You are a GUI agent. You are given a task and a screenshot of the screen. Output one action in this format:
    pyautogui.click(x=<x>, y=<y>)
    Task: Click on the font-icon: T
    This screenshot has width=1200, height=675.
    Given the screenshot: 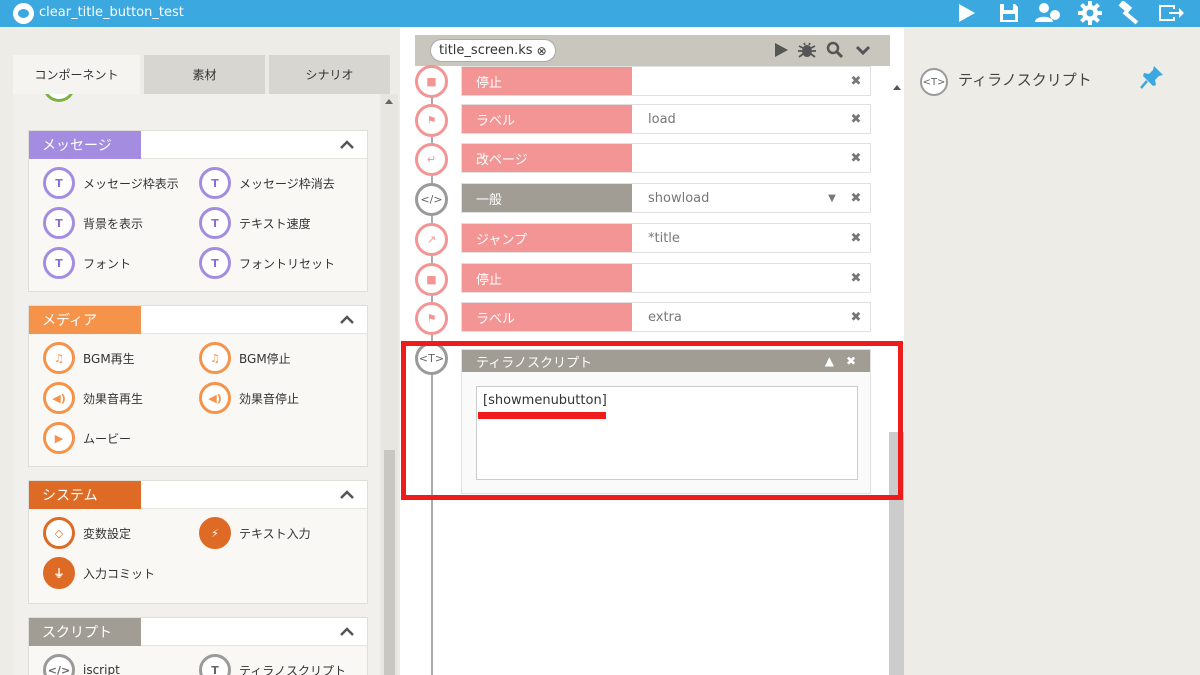 What is the action you would take?
    pyautogui.click(x=59, y=263)
    